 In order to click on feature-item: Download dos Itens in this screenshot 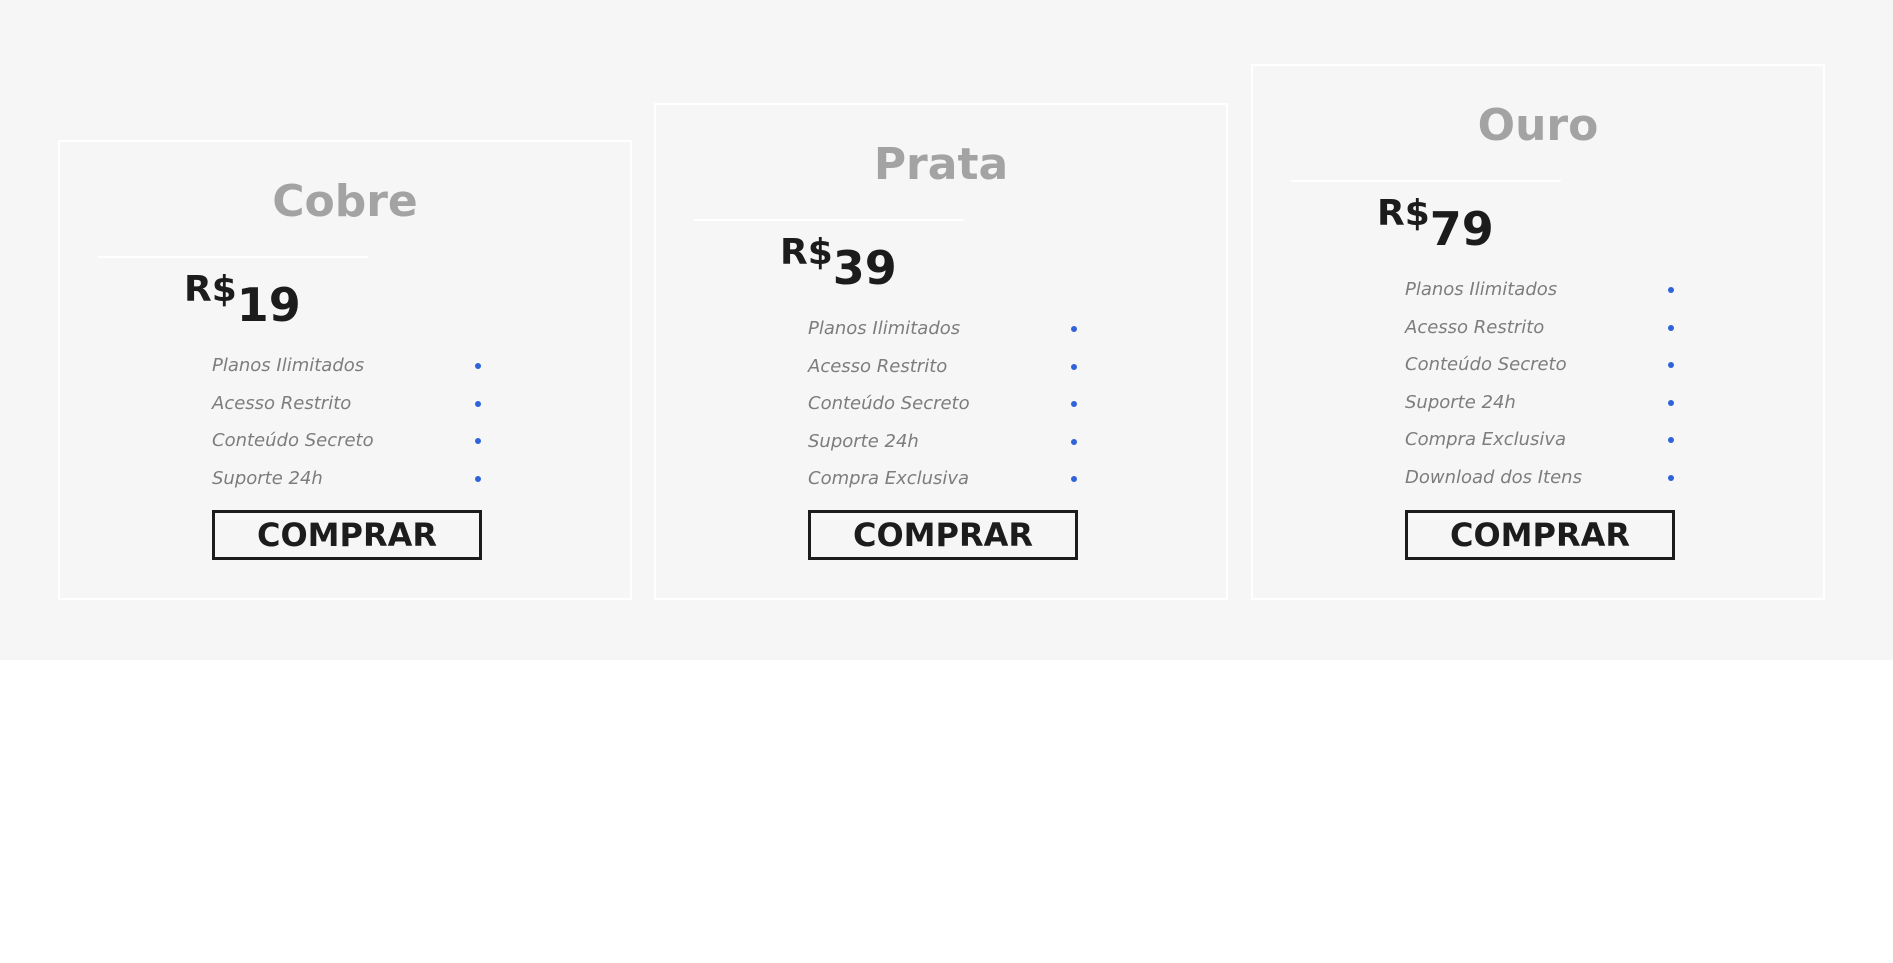, I will do `click(1541, 478)`.